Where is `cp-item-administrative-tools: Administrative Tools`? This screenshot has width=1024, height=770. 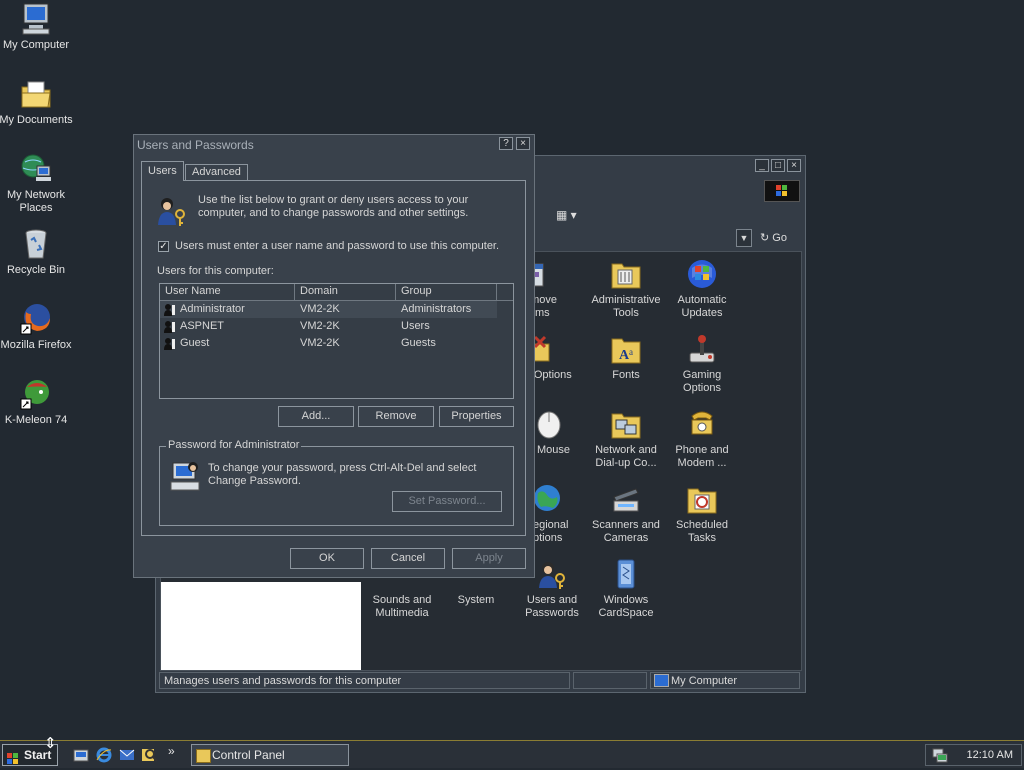 cp-item-administrative-tools: Administrative Tools is located at coordinates (626, 289).